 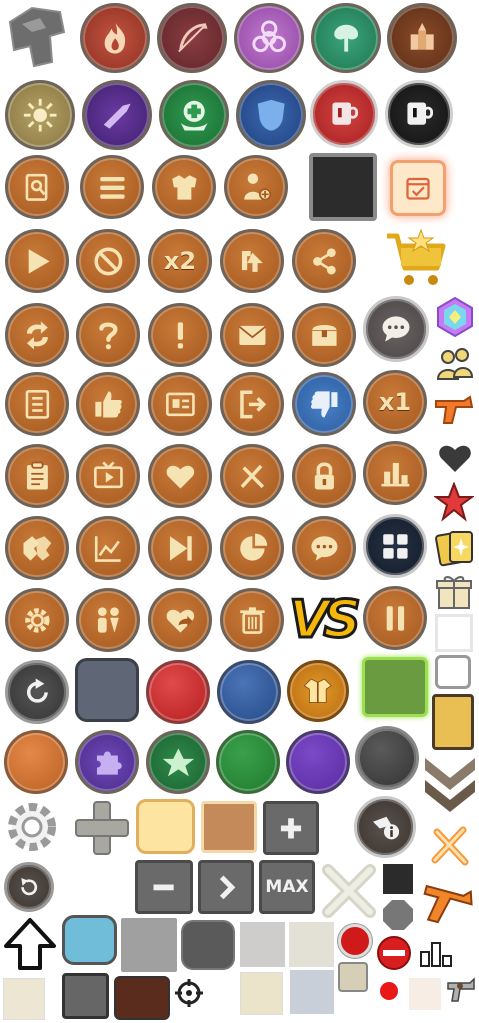 I want to click on blue-orb, so click(x=249, y=692).